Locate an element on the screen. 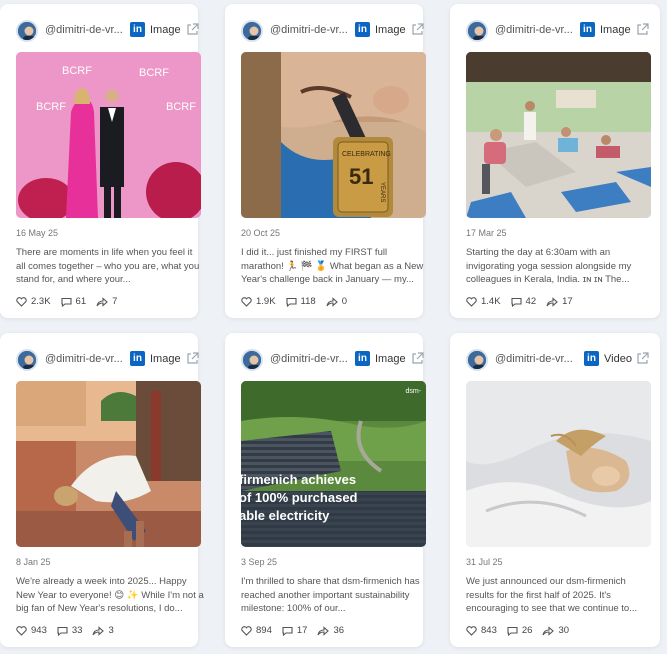 This screenshot has width=667, height=654. likes-count: 843 is located at coordinates (489, 630).